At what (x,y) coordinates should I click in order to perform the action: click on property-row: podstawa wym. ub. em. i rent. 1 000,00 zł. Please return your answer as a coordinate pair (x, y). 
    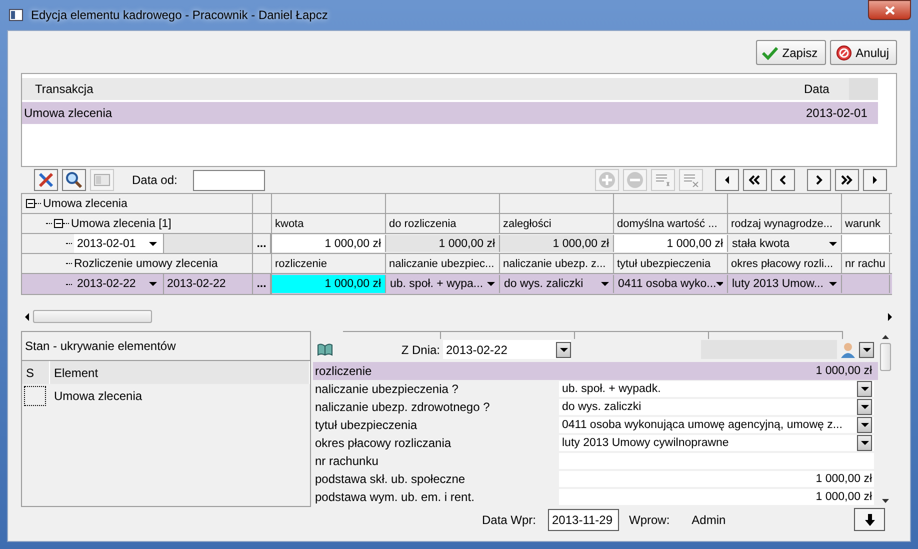
    Looking at the image, I should click on (595, 497).